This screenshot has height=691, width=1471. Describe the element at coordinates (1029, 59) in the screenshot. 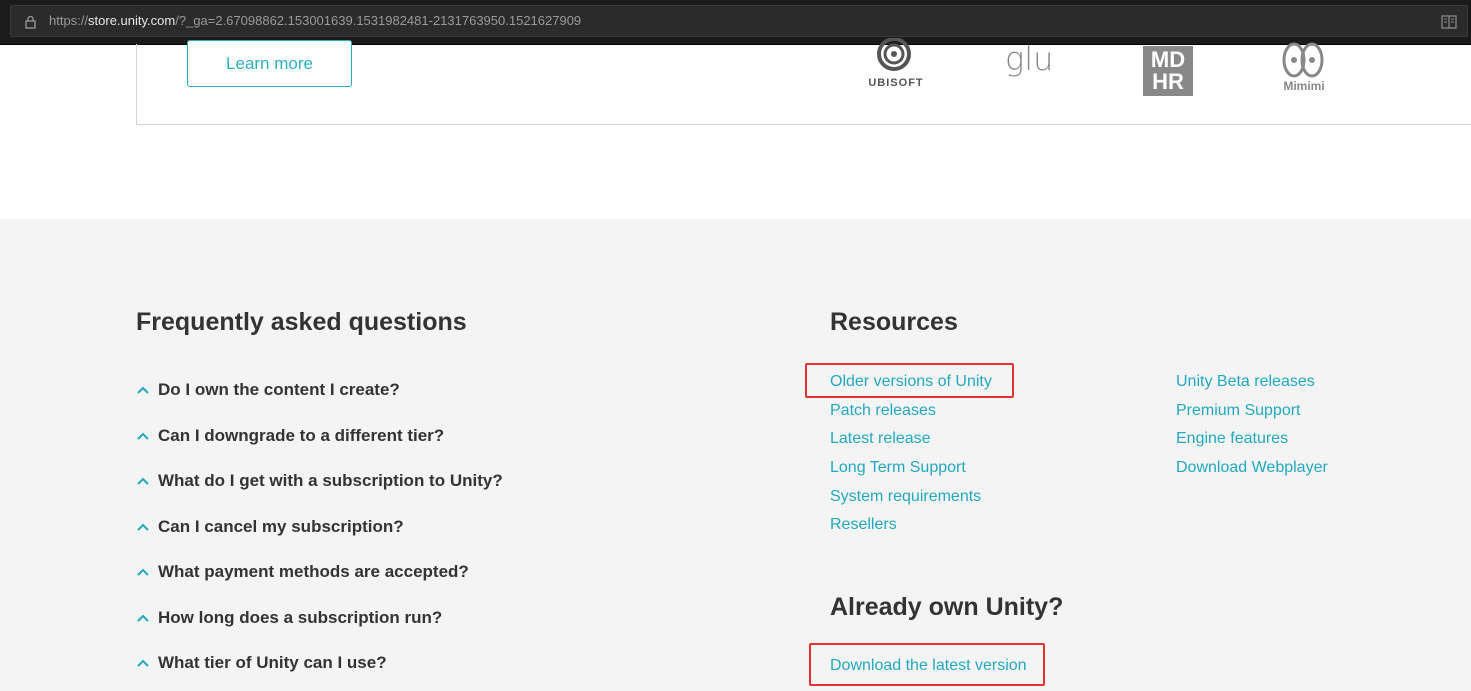

I see `glu-logo: glu` at that location.